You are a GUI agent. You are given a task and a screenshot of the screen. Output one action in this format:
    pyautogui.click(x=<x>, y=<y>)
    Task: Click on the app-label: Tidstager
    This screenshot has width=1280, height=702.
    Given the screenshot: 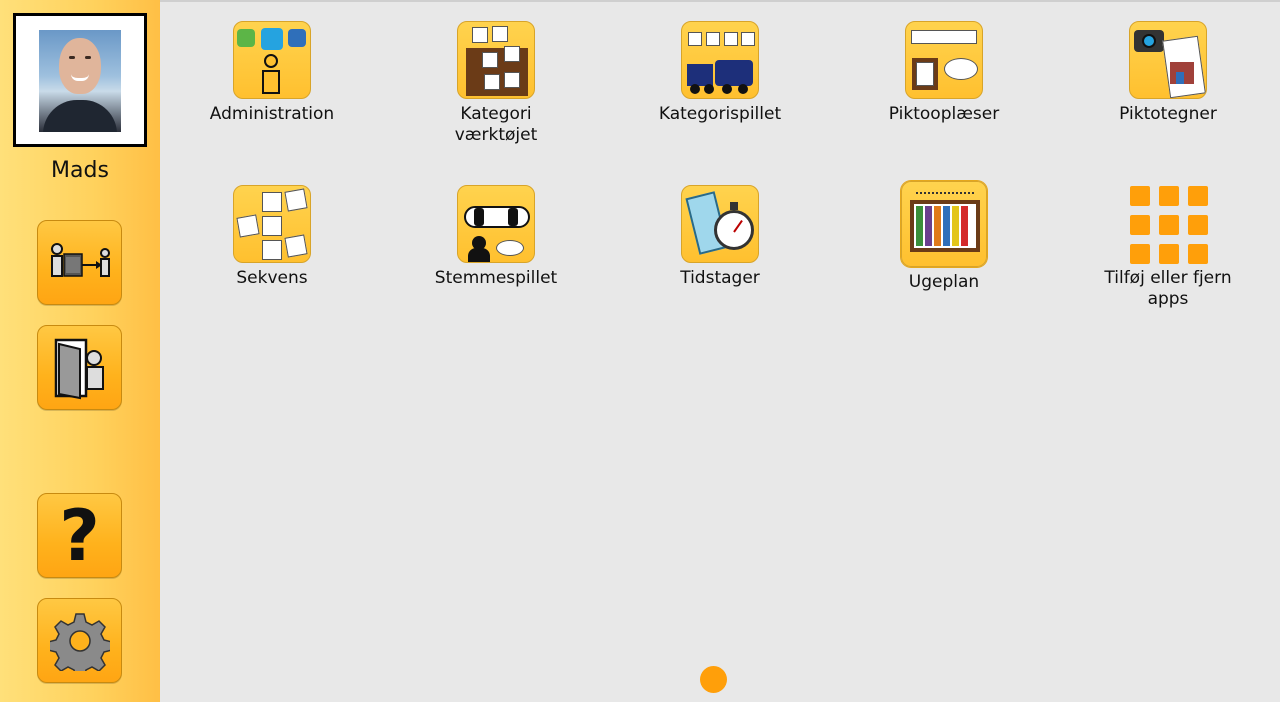 What is the action you would take?
    pyautogui.click(x=720, y=278)
    